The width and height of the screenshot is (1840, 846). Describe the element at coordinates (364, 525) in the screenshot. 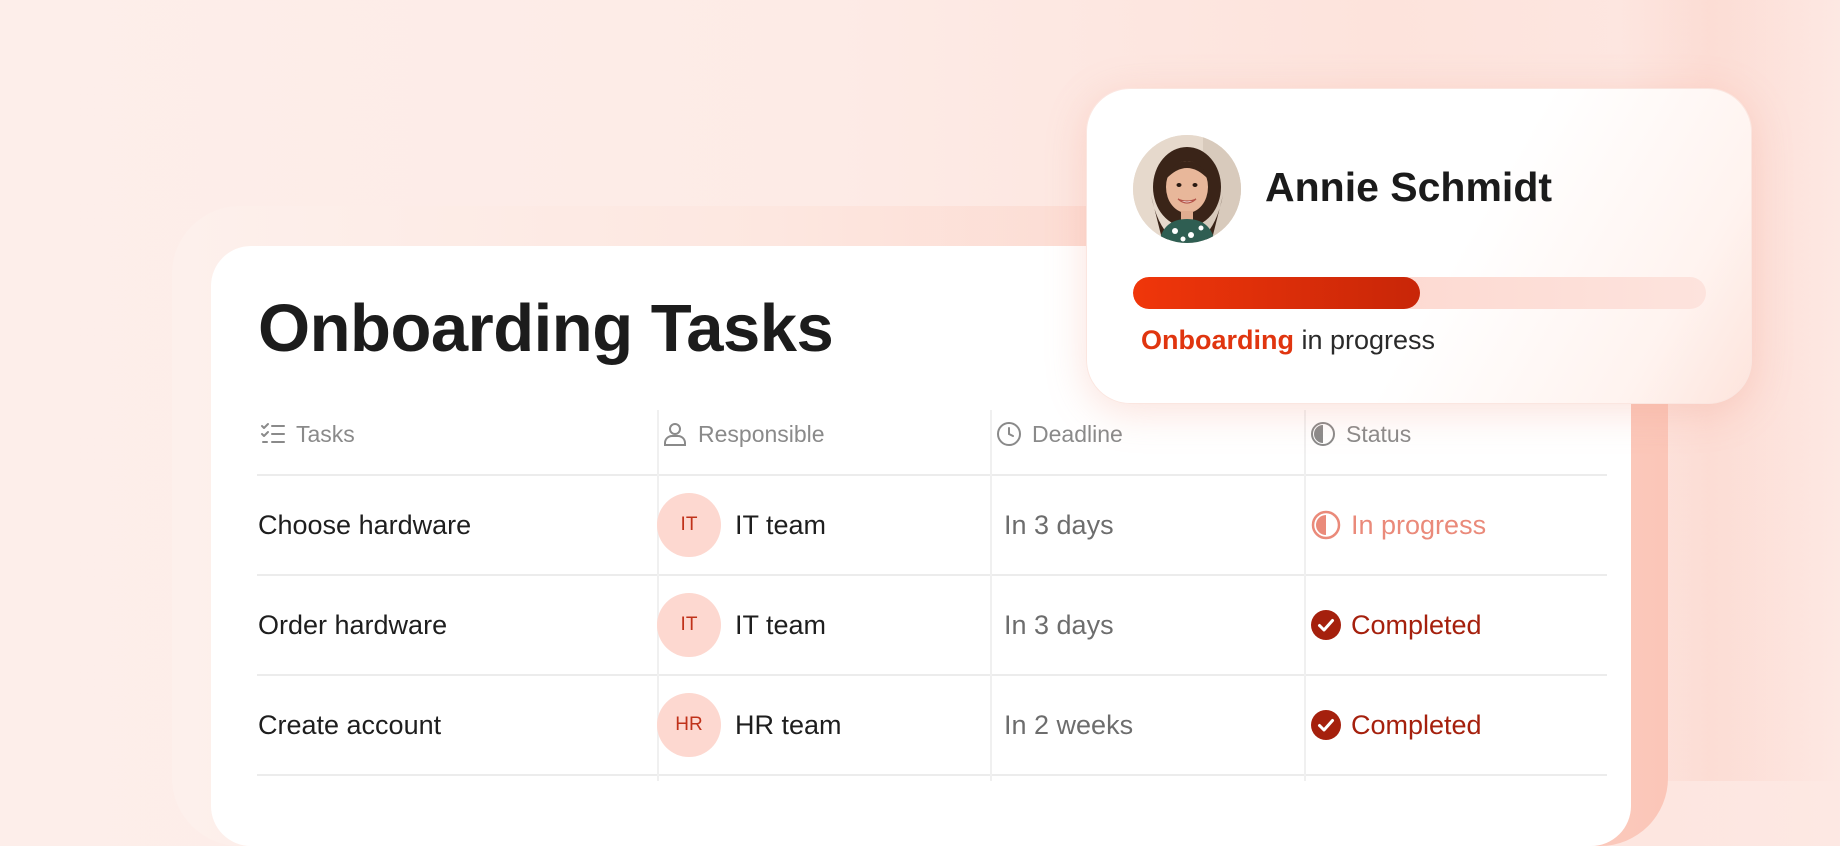

I see `task-name: Choose hardware` at that location.